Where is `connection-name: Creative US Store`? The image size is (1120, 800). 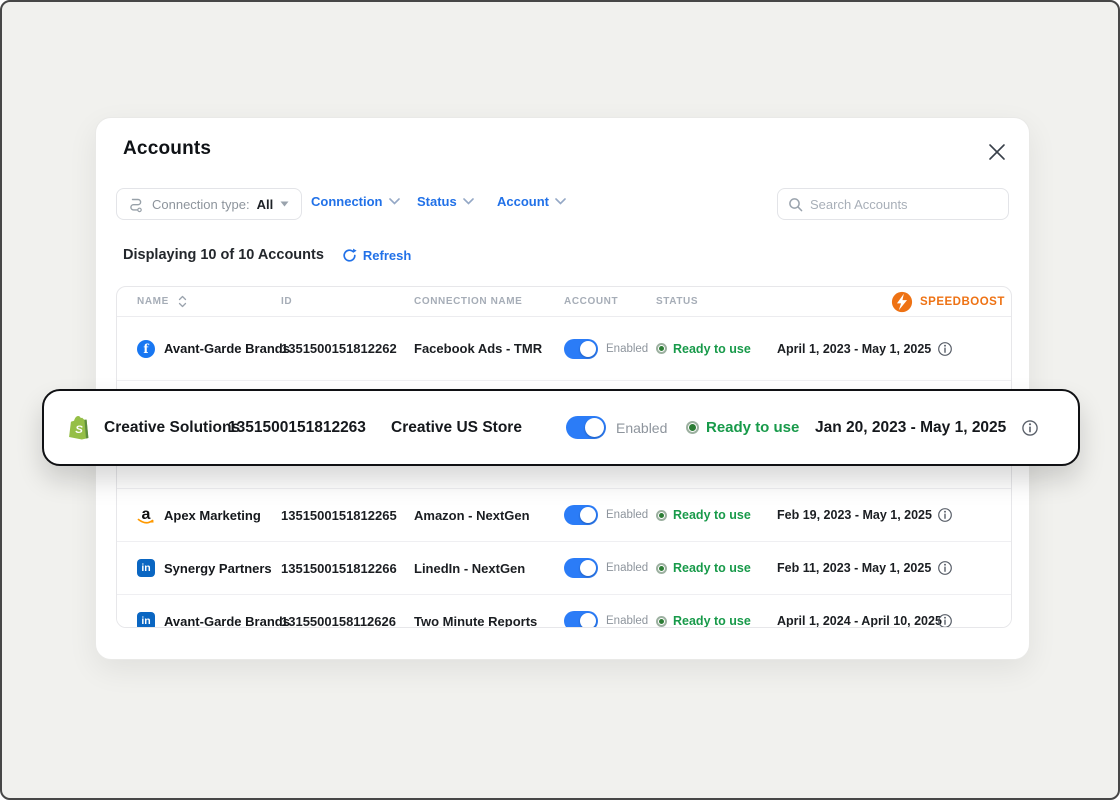
connection-name: Creative US Store is located at coordinates (456, 427).